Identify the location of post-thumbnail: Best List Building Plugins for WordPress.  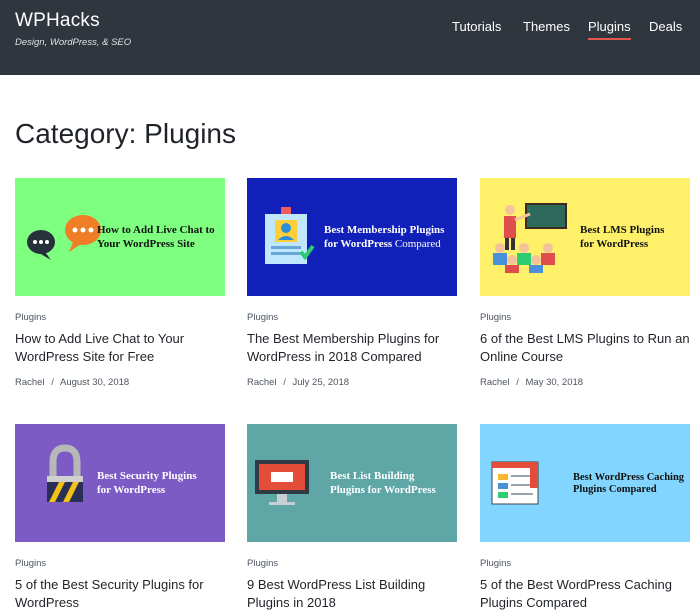
(352, 483).